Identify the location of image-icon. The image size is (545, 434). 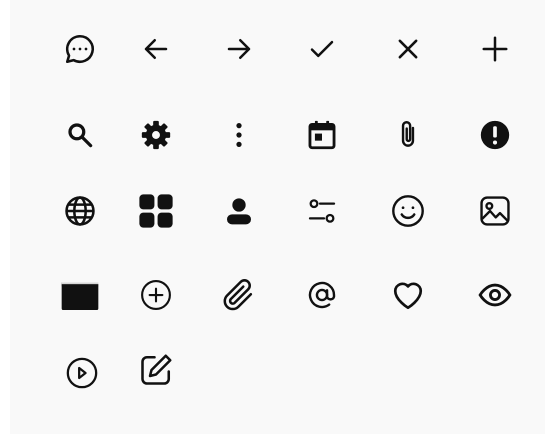
(495, 211).